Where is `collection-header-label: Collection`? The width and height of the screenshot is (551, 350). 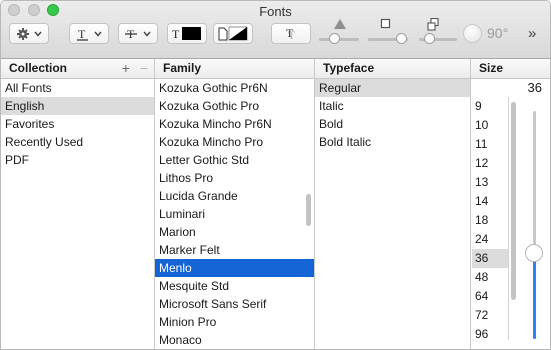
collection-header-label: Collection is located at coordinates (38, 68).